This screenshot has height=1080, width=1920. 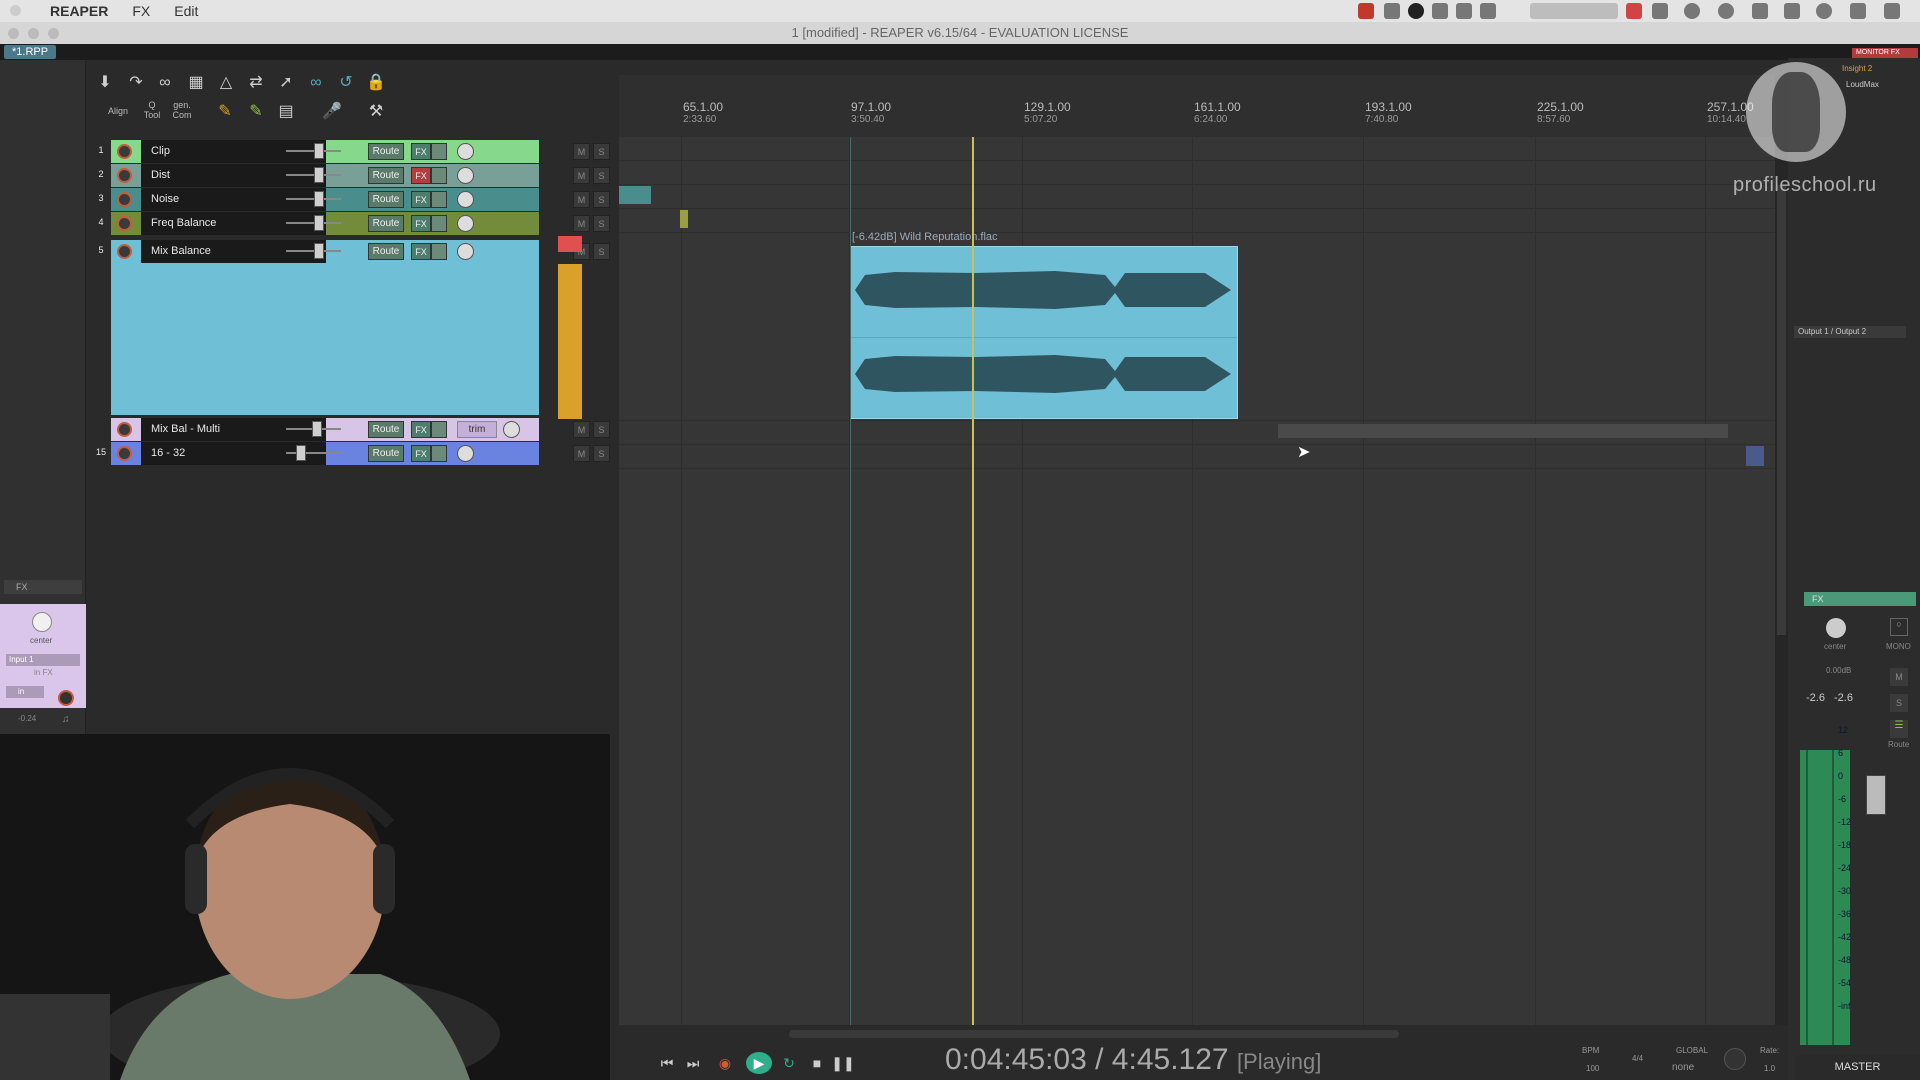 I want to click on record-button: ◉, so click(x=725, y=1063).